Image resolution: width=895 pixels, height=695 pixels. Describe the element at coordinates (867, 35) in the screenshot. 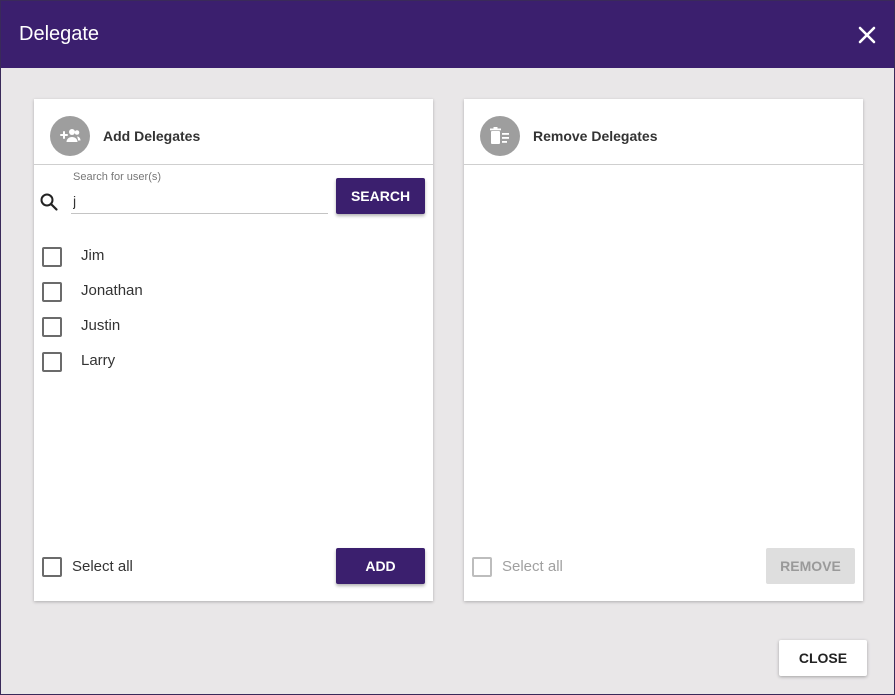

I see `close-icon` at that location.